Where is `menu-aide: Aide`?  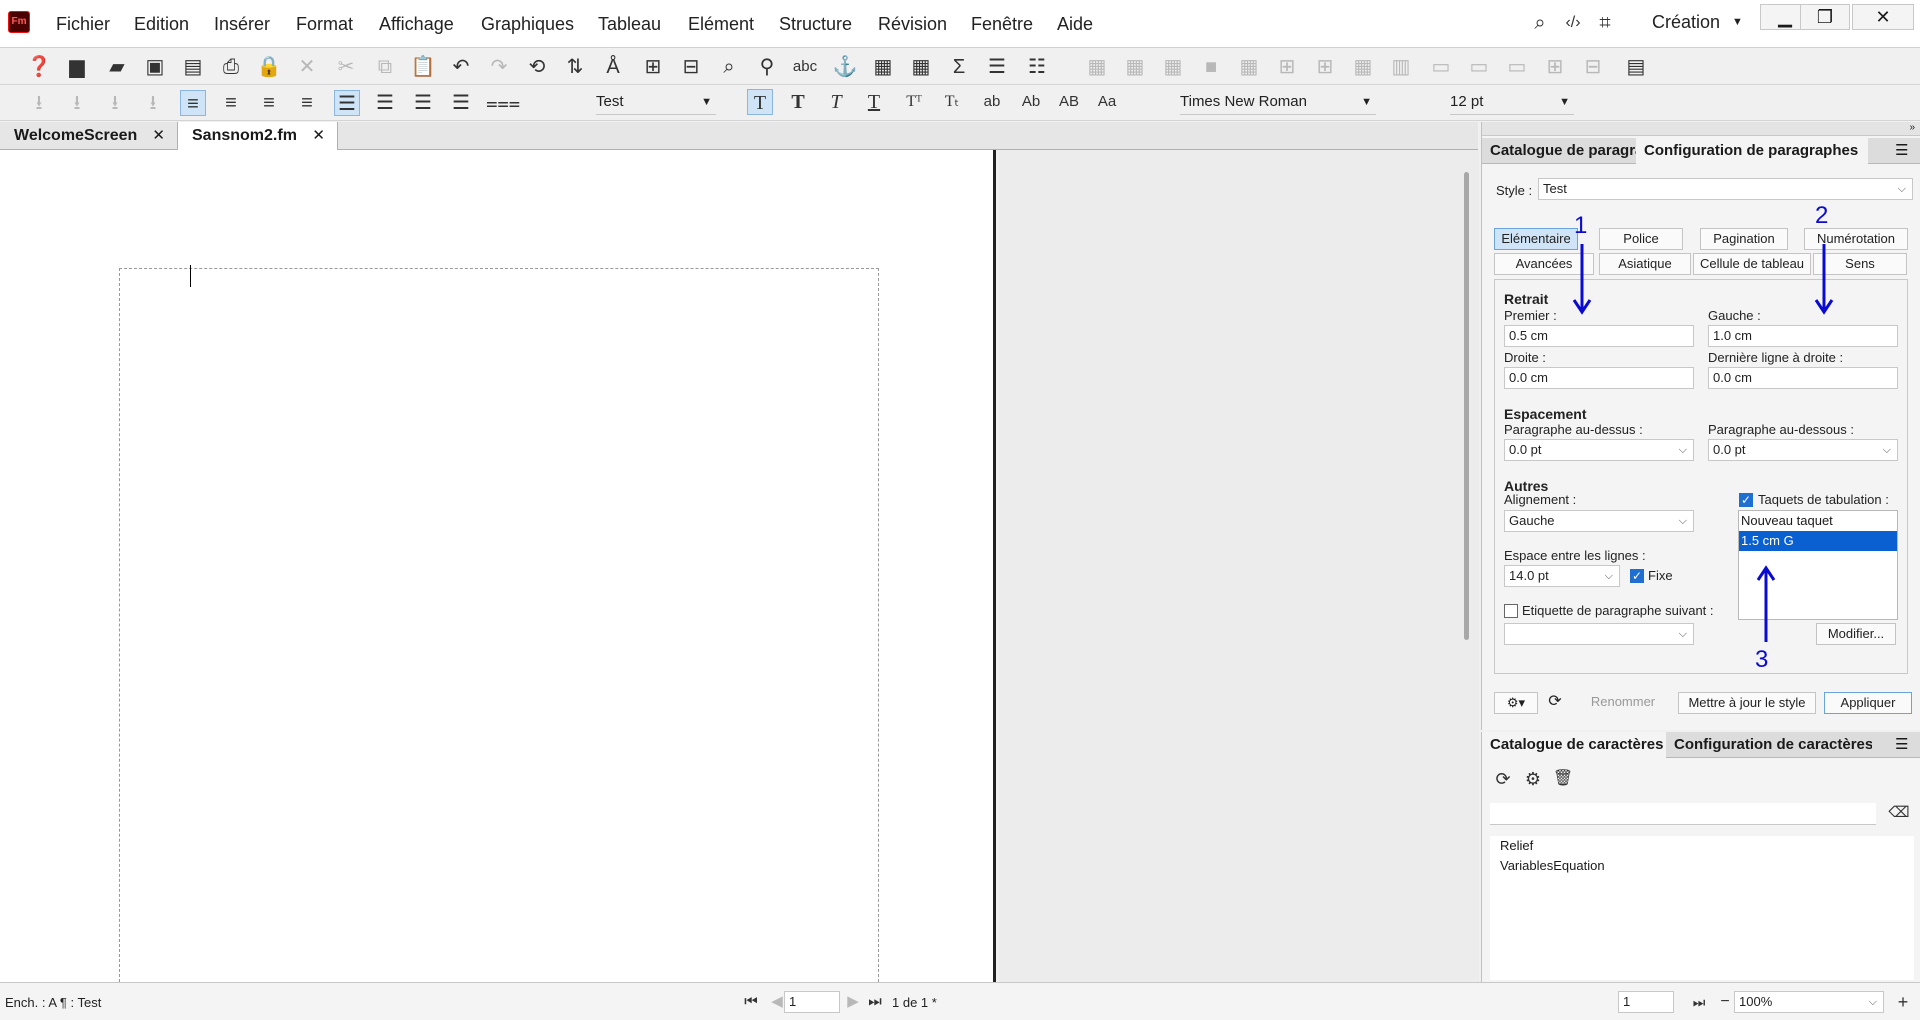 menu-aide: Aide is located at coordinates (1075, 24).